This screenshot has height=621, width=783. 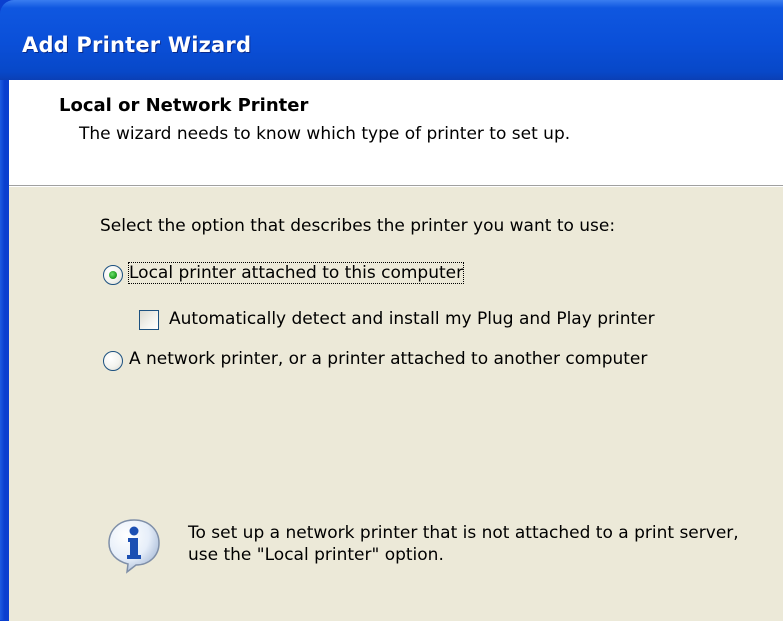 I want to click on info-line-2: use the "Local printer" option., so click(x=316, y=555).